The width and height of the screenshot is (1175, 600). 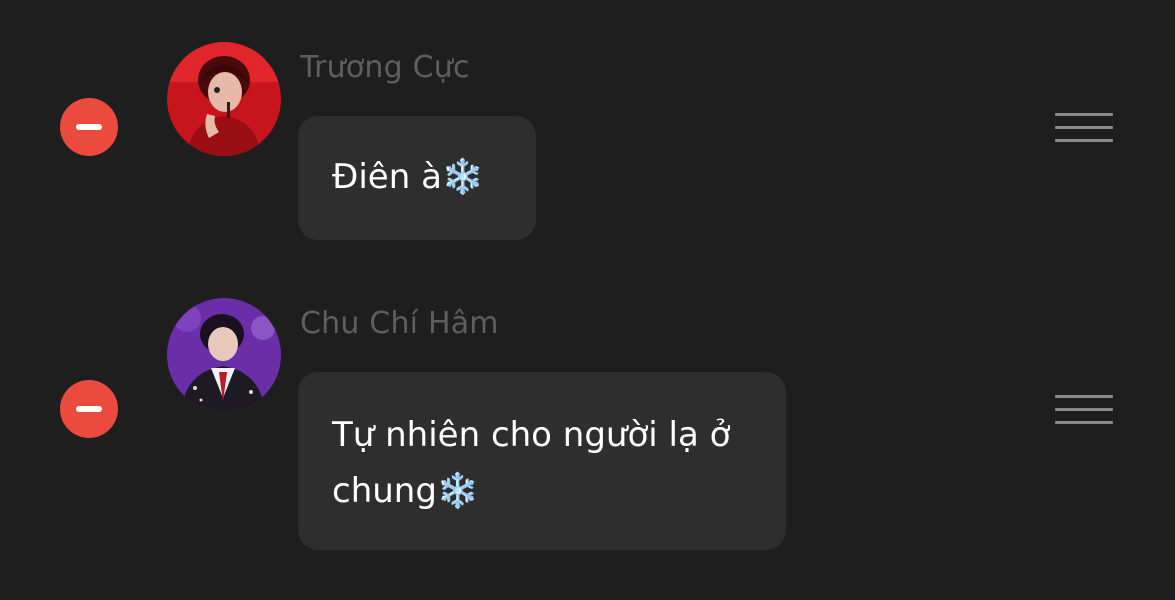 I want to click on message-text: Điên à, so click(x=387, y=177).